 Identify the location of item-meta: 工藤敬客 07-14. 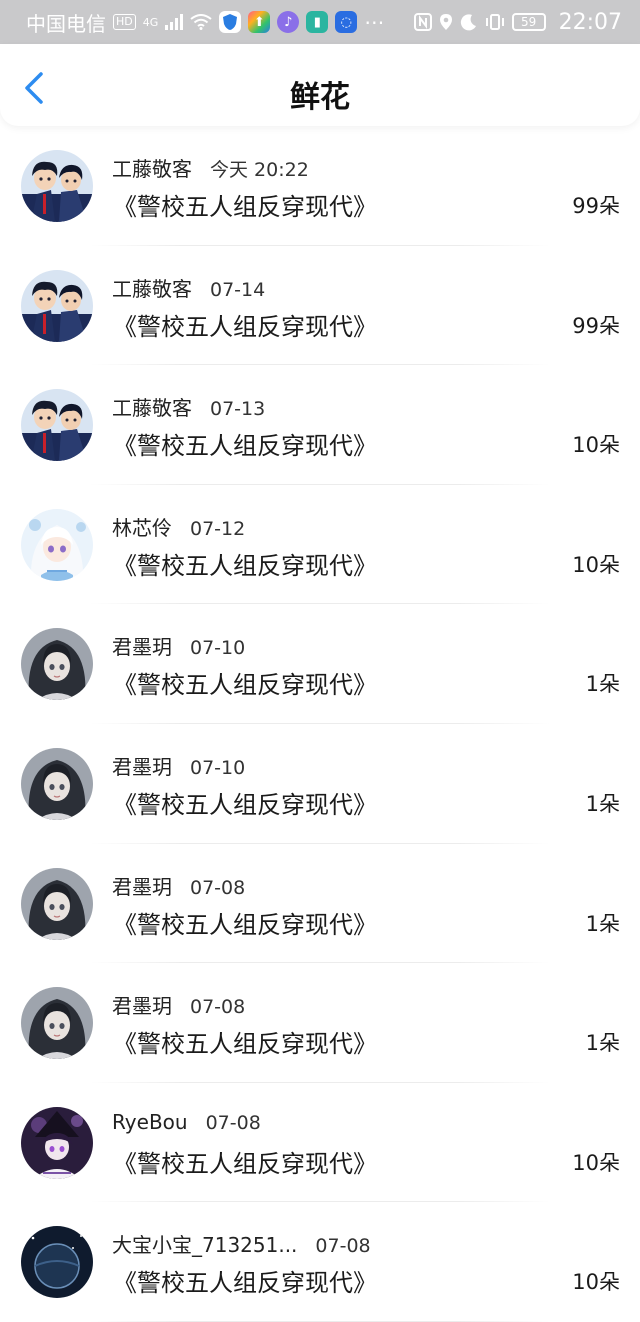
(188, 287).